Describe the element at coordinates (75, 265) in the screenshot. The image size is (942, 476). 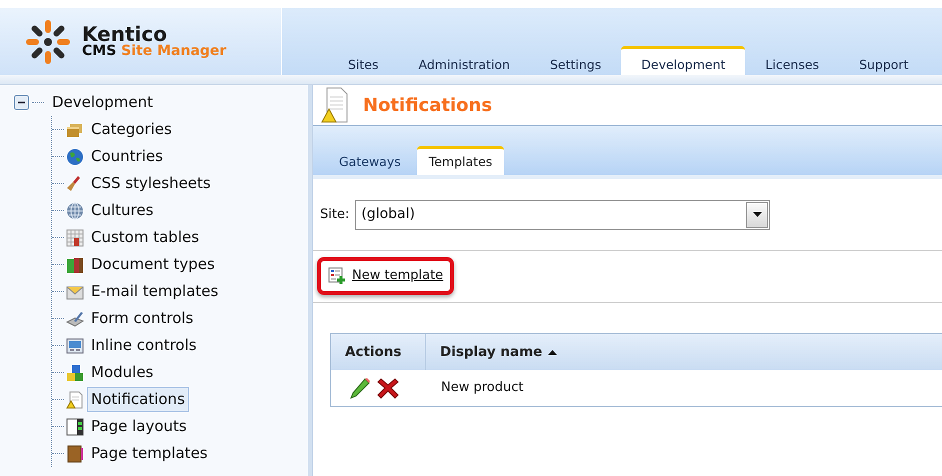
I see `books-icon` at that location.